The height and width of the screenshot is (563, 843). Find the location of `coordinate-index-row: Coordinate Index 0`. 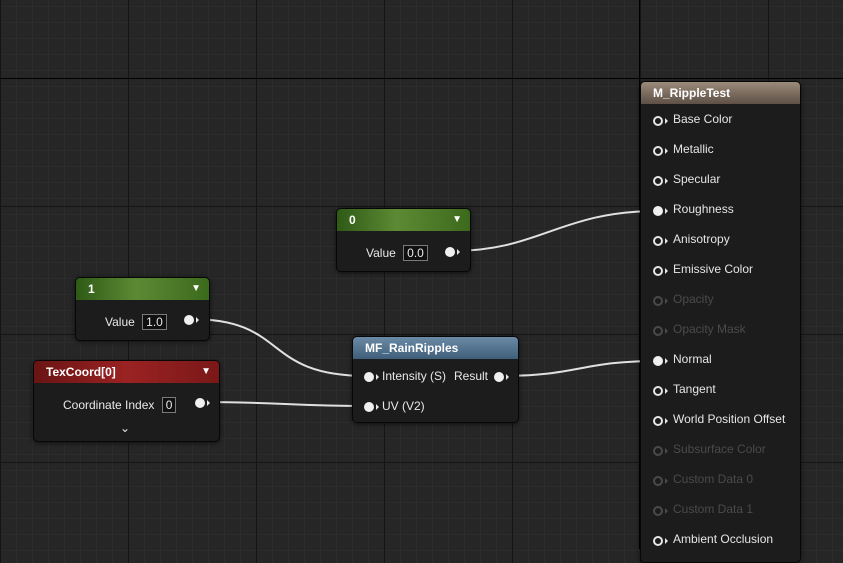

coordinate-index-row: Coordinate Index 0 is located at coordinates (120, 405).